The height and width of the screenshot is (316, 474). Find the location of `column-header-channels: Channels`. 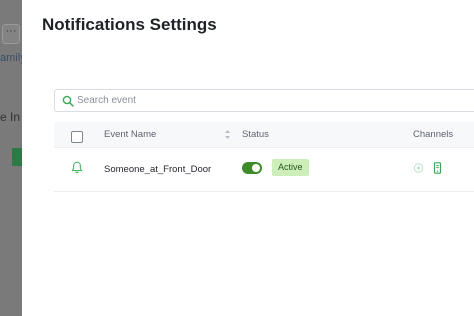

column-header-channels: Channels is located at coordinates (433, 134).